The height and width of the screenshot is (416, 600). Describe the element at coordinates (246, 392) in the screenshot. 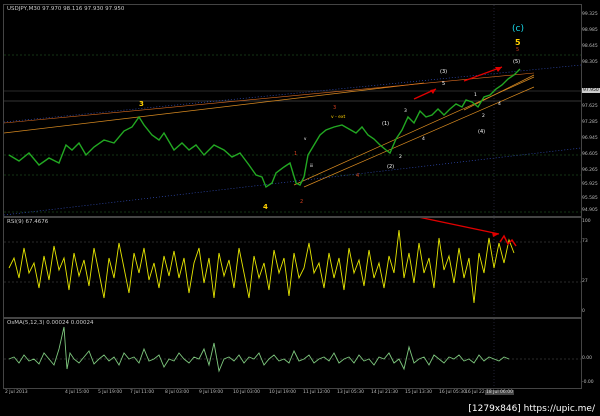

I see `x-tick: 10 Jul 03:00` at that location.